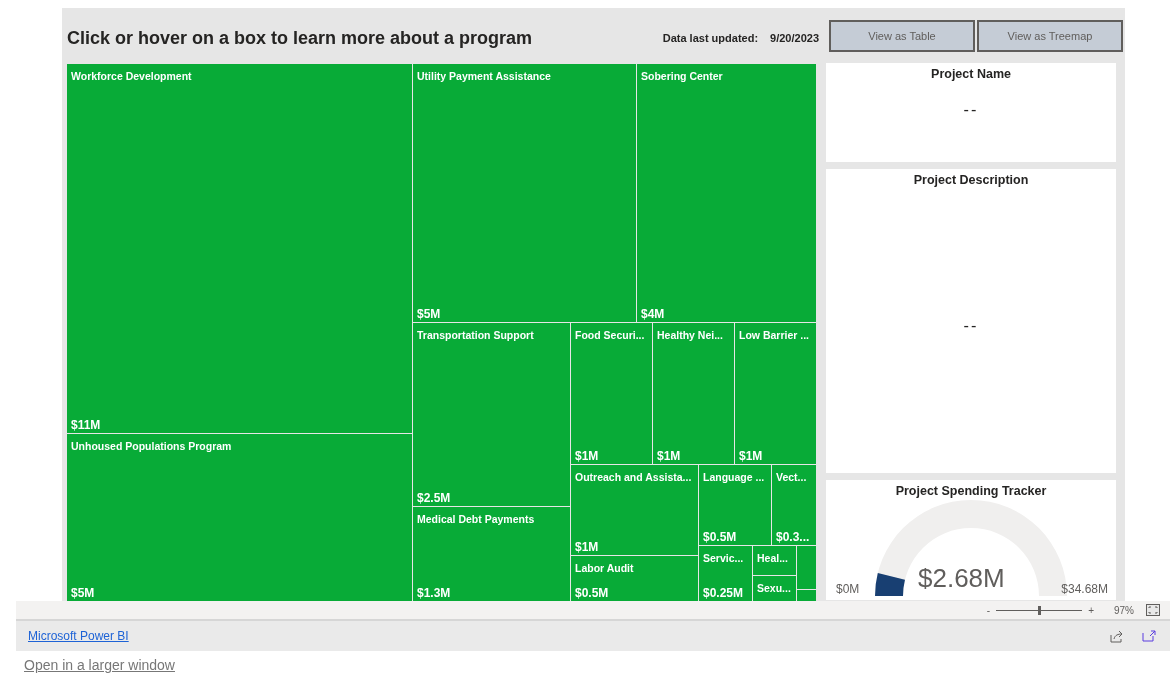 Image resolution: width=1175 pixels, height=673 pixels. I want to click on treemap-tile: Servic... $0.25M, so click(725, 573).